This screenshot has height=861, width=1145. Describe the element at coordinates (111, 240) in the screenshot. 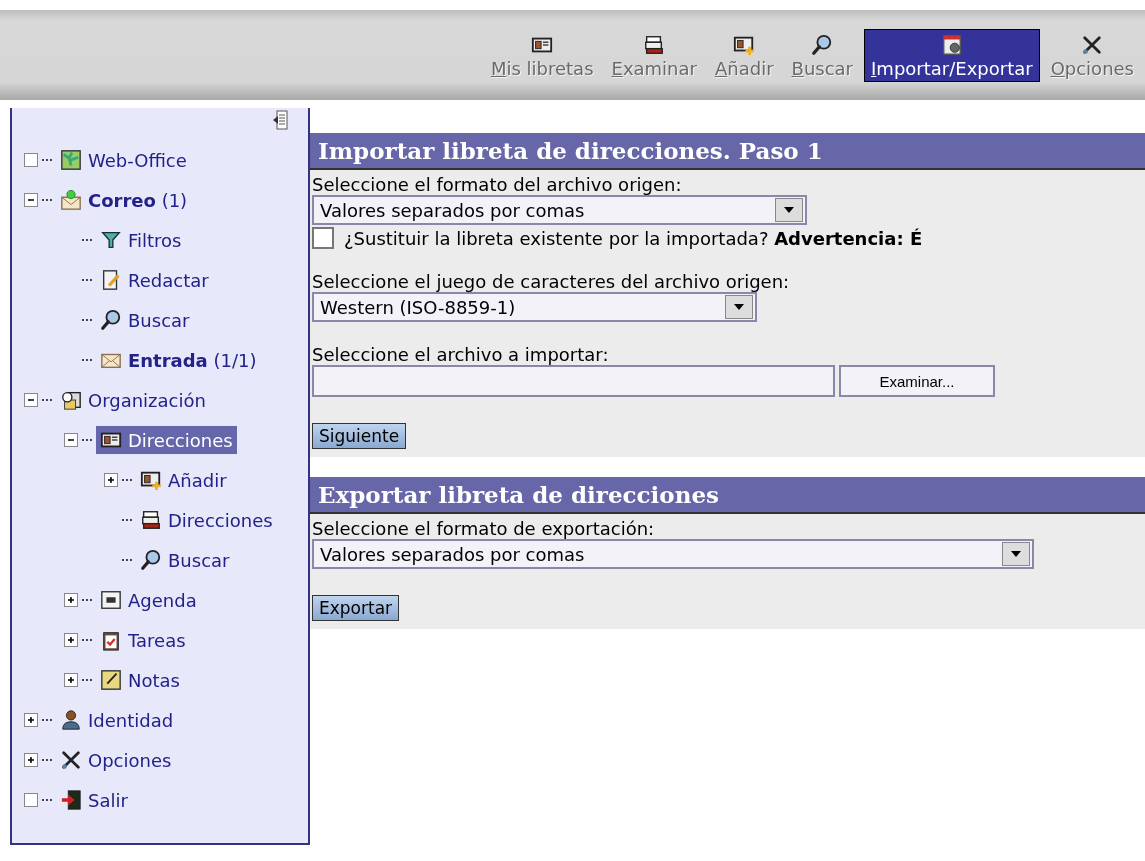

I see `filter-icon` at that location.